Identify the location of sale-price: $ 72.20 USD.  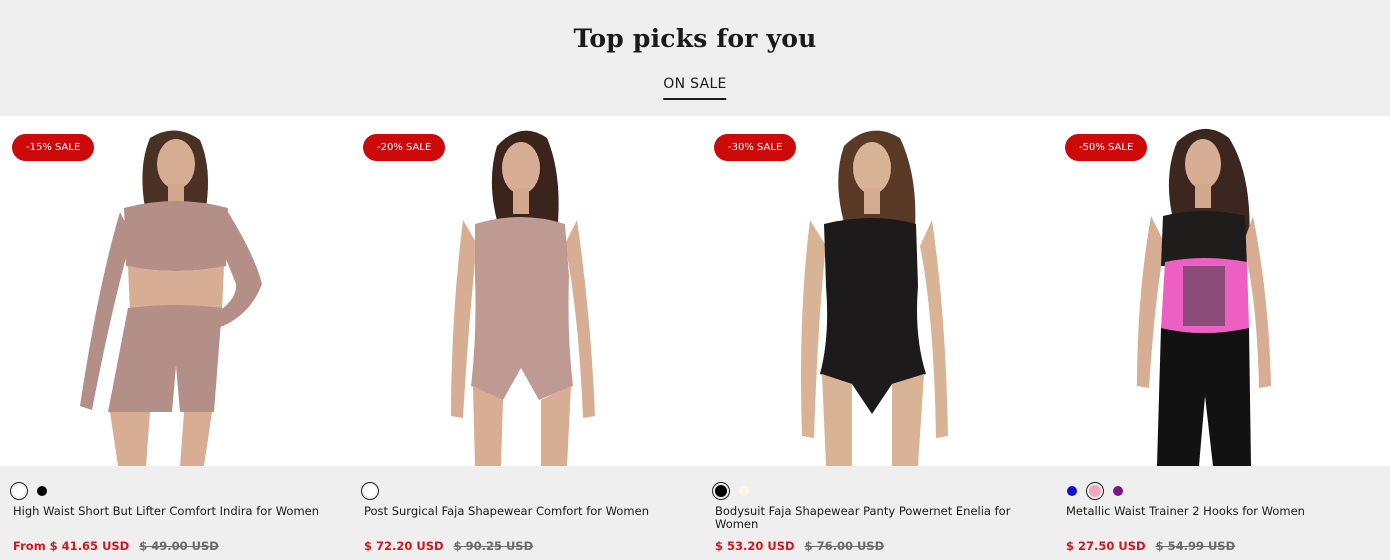
(404, 546).